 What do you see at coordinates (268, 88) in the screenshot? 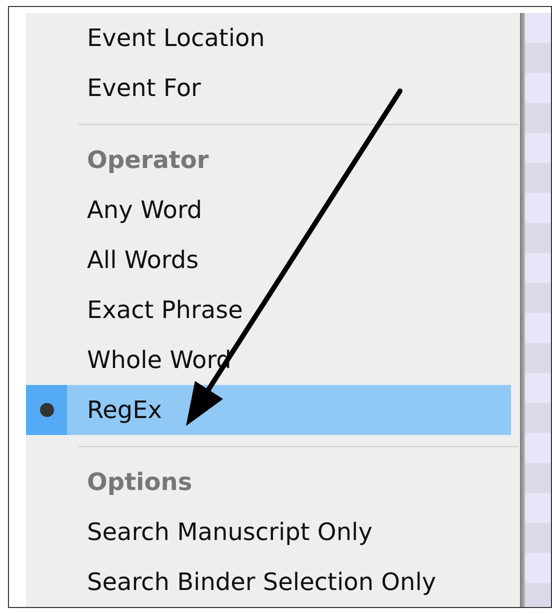
I see `menu-item: Event For` at bounding box center [268, 88].